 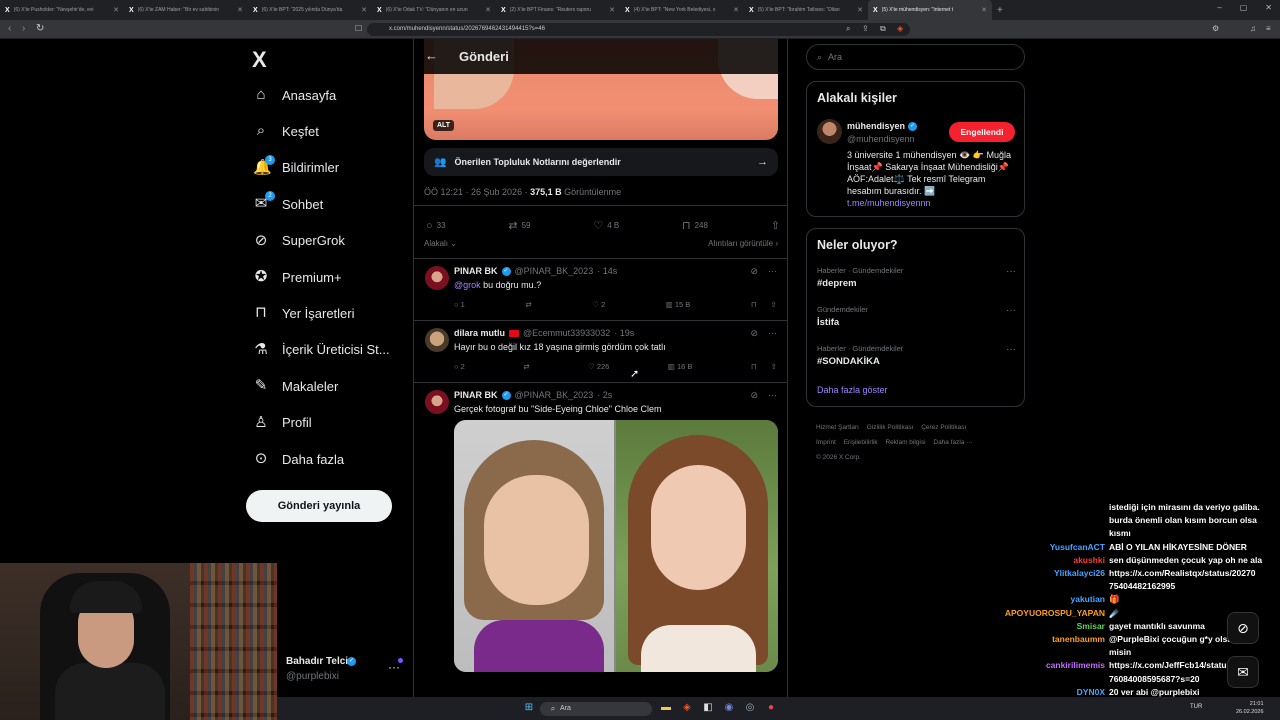 What do you see at coordinates (771, 708) in the screenshot?
I see `obs-icon: ●` at bounding box center [771, 708].